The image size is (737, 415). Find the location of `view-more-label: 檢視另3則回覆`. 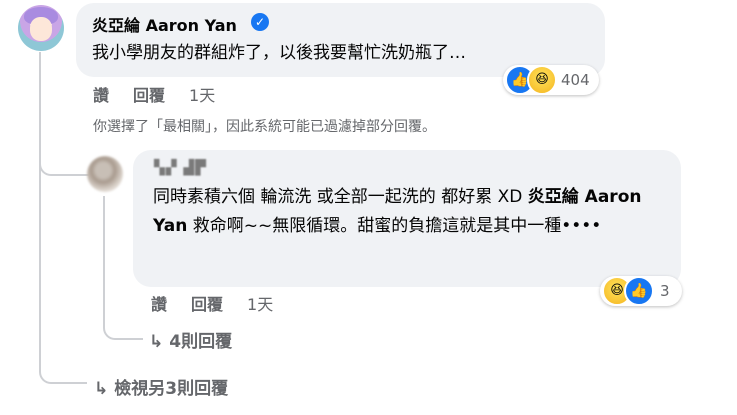

view-more-label: 檢視另3則回覆 is located at coordinates (171, 389).